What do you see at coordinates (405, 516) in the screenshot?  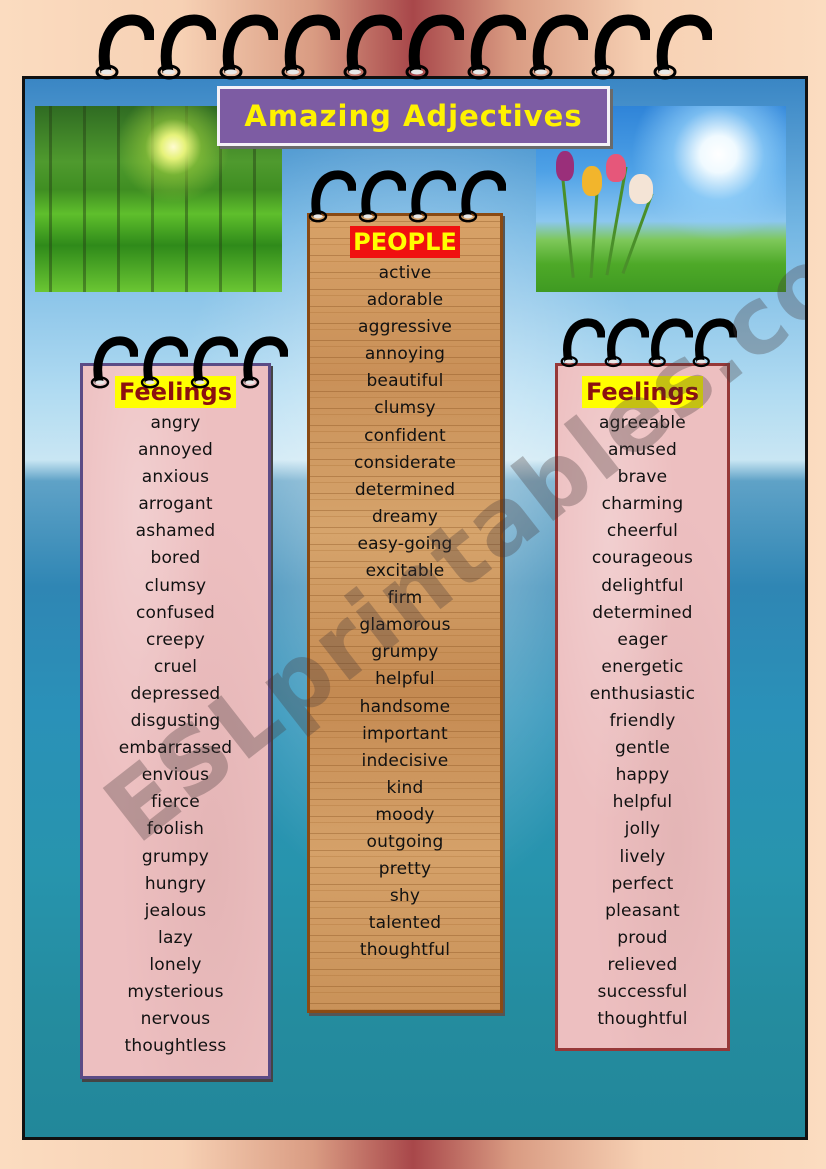 I see `word-item: dreamy` at bounding box center [405, 516].